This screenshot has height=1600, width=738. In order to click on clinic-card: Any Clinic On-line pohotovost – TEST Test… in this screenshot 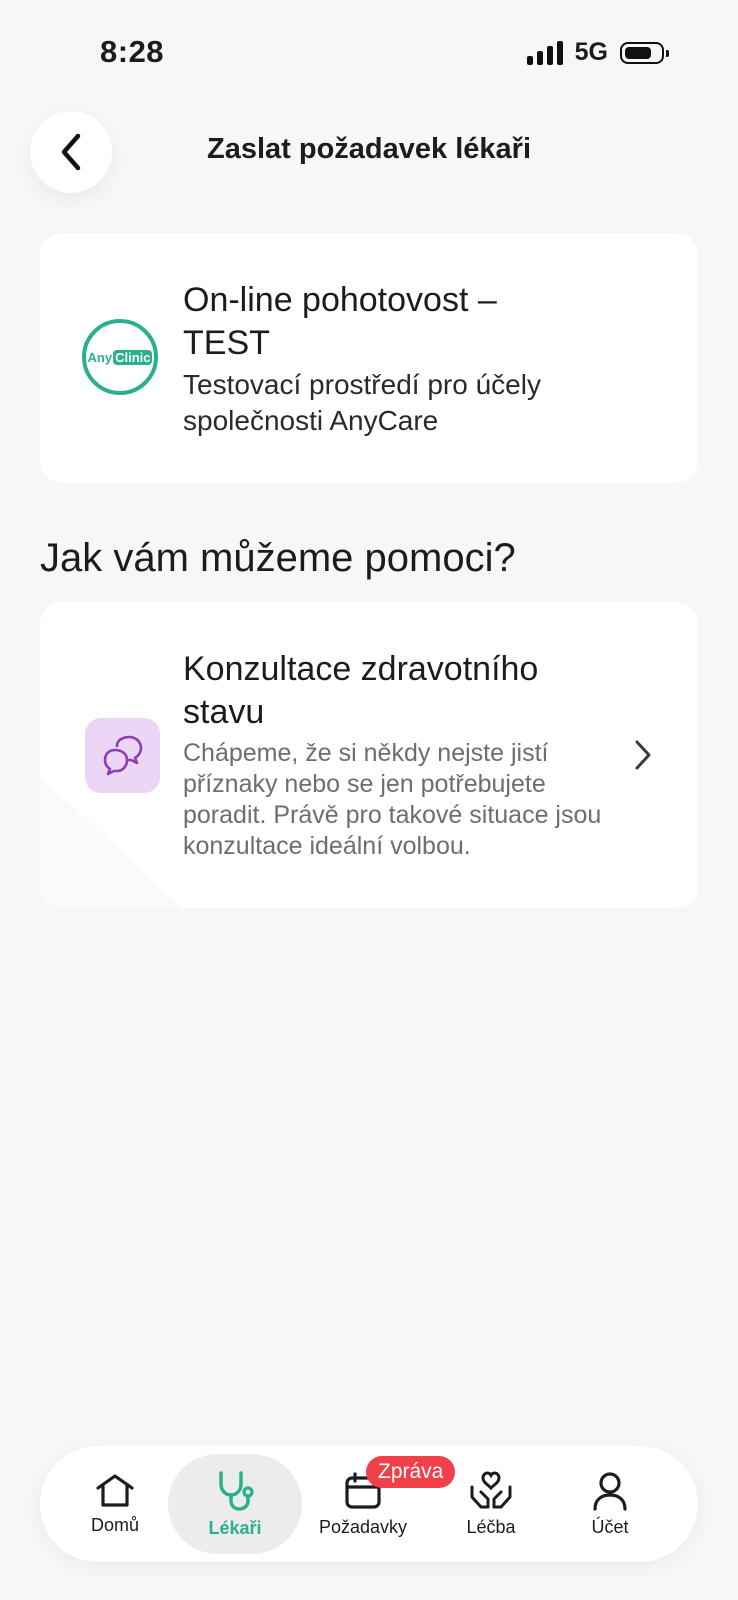, I will do `click(369, 358)`.